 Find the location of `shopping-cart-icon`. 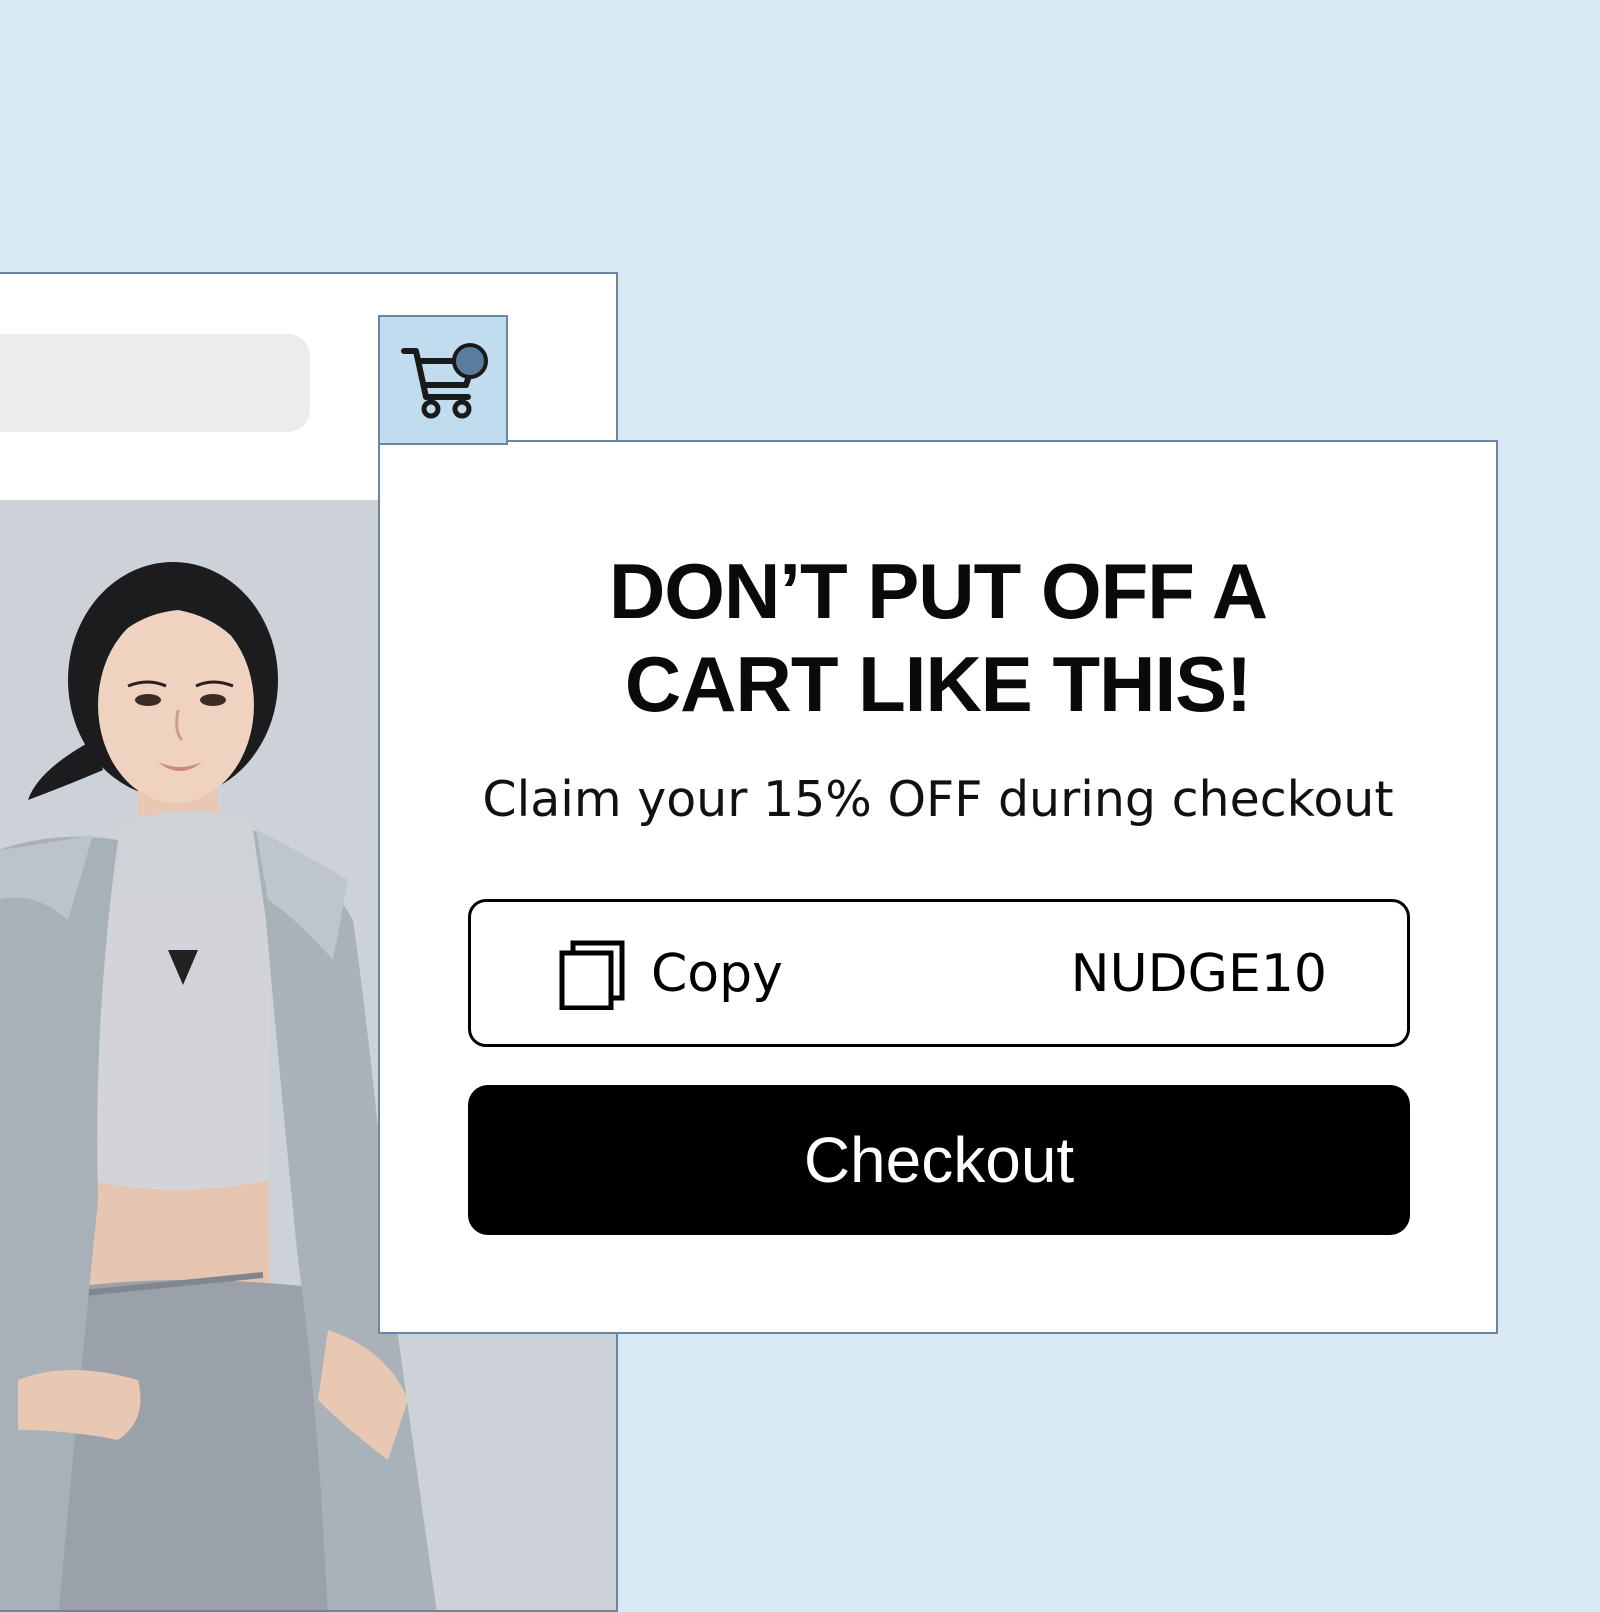

shopping-cart-icon is located at coordinates (444, 381).